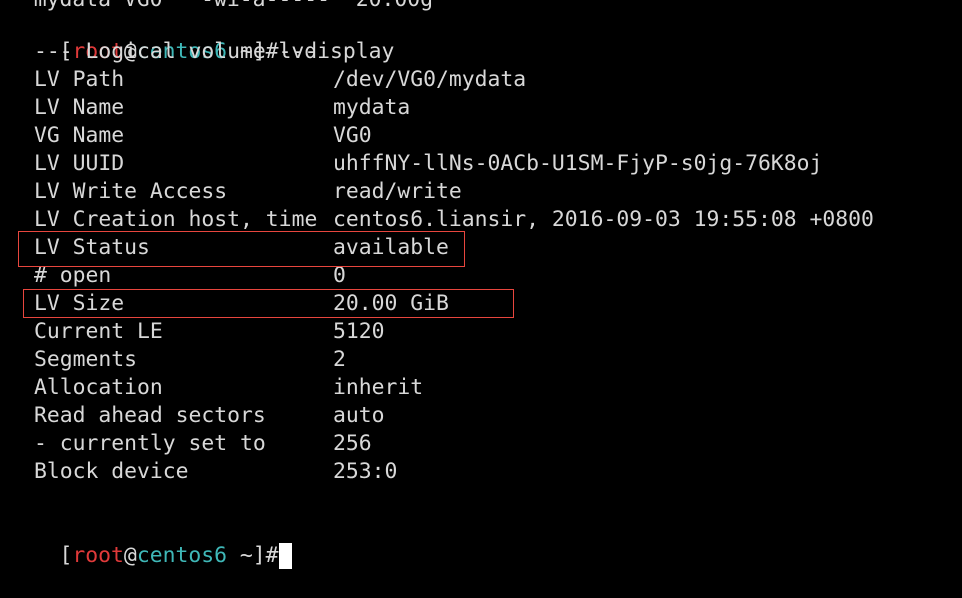 The height and width of the screenshot is (598, 962). I want to click on prompt-path: ~, so click(239, 555).